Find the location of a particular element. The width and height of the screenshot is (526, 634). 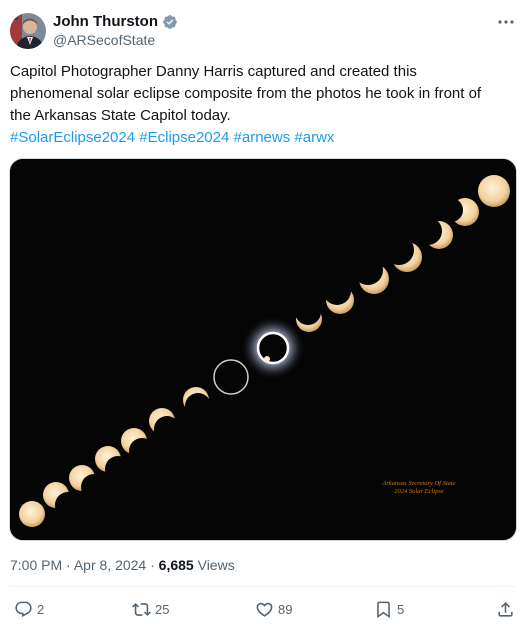

like-count: 89 is located at coordinates (285, 609).